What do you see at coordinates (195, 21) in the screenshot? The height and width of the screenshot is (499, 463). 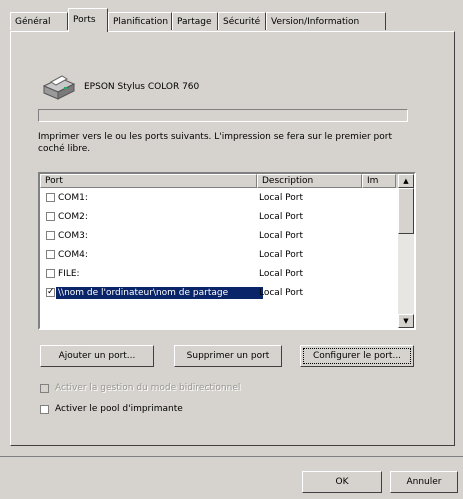 I see `tab-partage: Partage` at bounding box center [195, 21].